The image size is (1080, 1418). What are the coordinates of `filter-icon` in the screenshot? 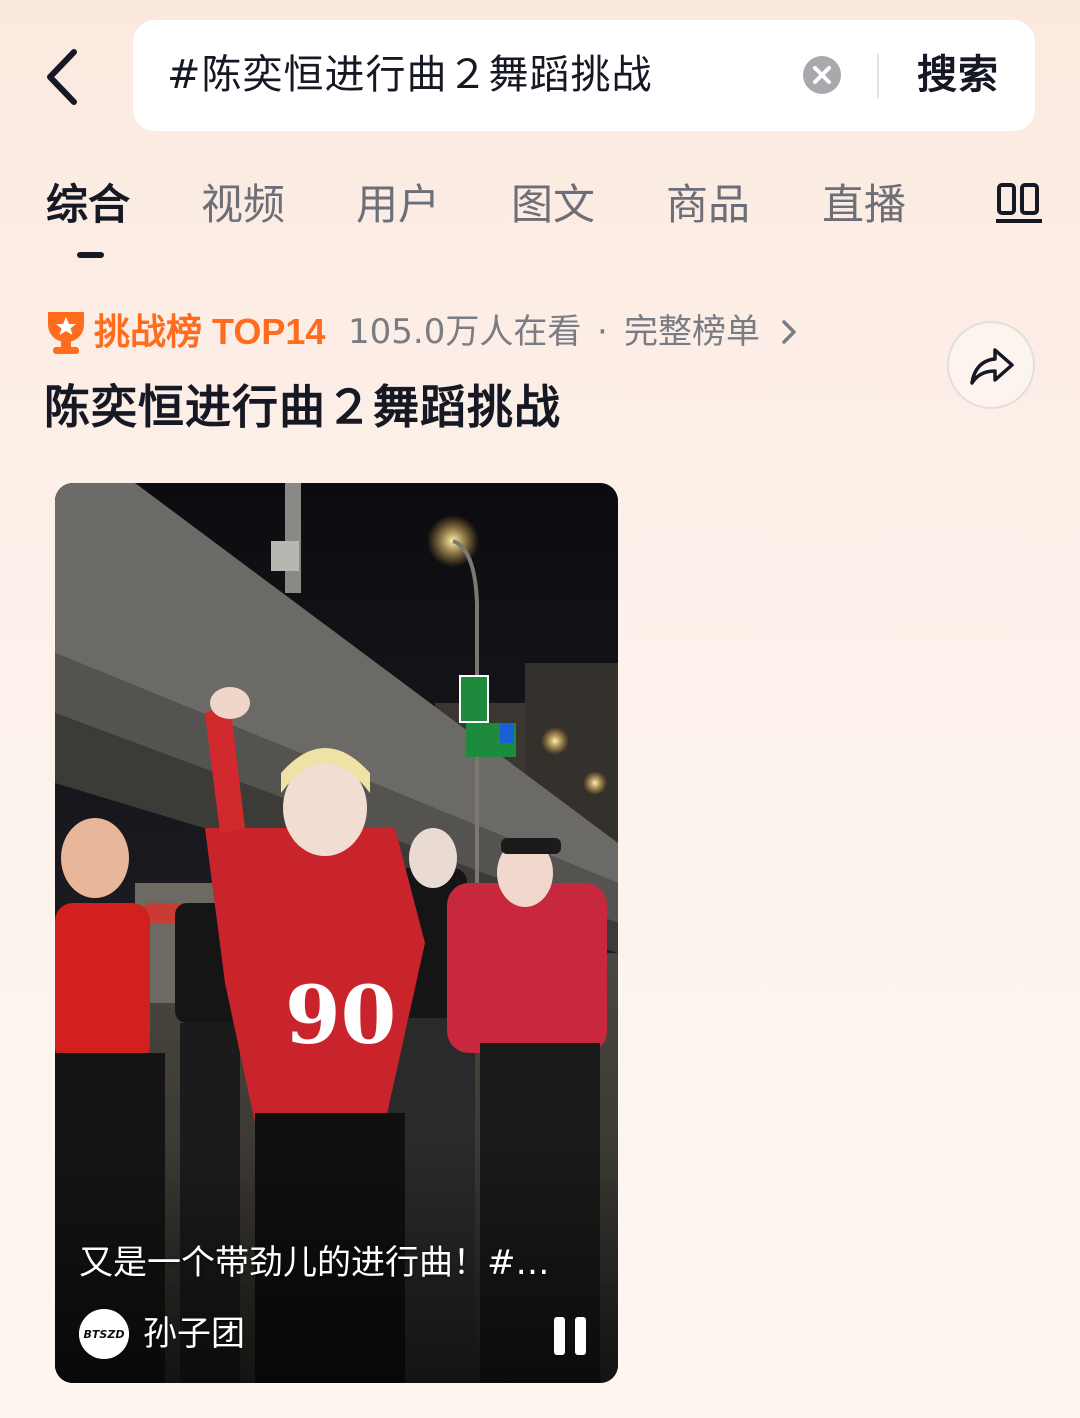 It's located at (1019, 203).